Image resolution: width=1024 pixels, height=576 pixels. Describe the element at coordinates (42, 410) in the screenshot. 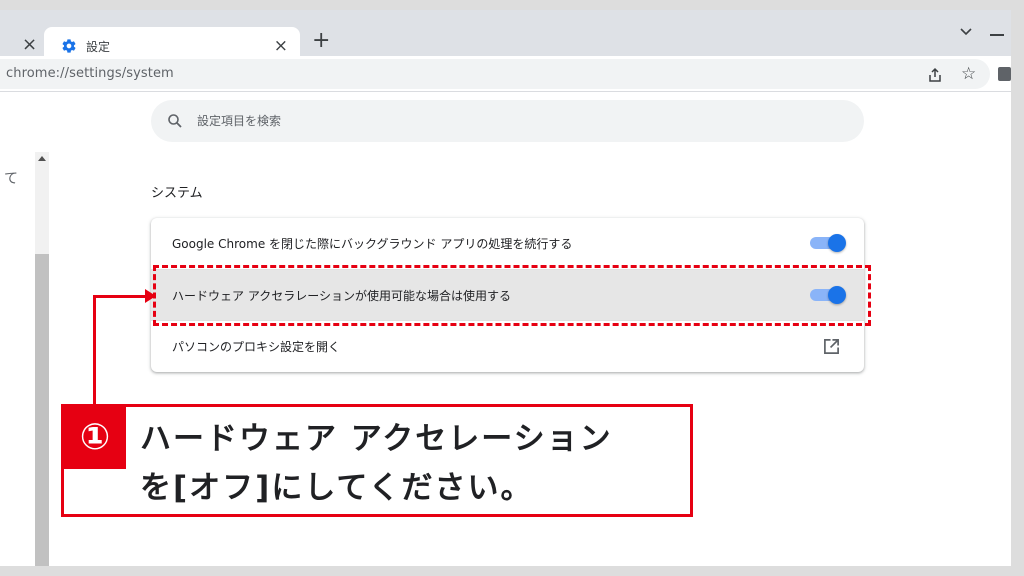

I see `scrollbar-thumb` at that location.